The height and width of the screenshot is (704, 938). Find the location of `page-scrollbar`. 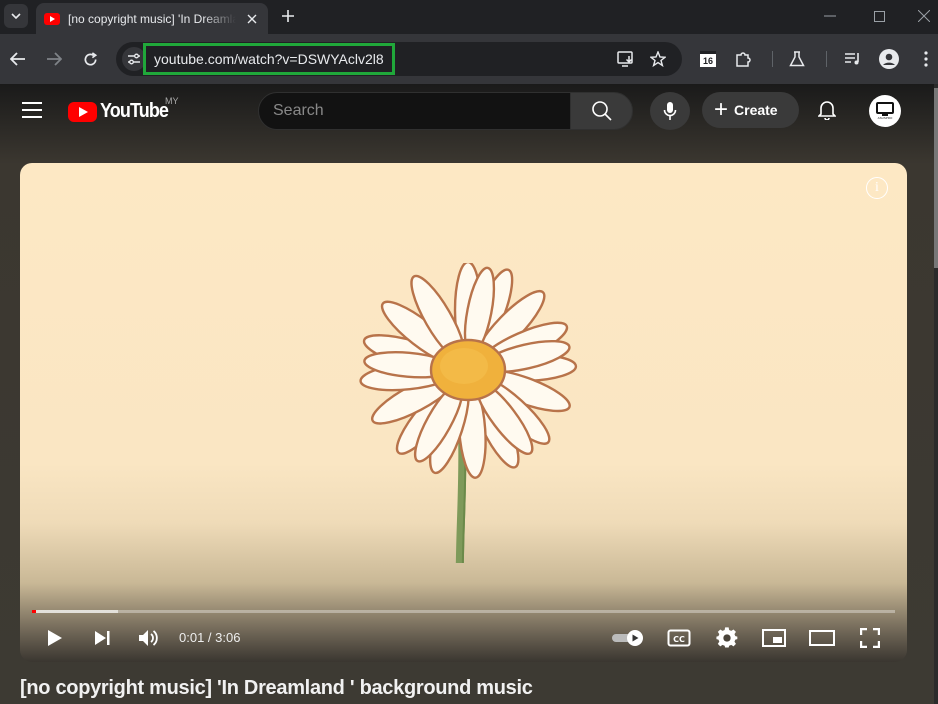

page-scrollbar is located at coordinates (936, 394).